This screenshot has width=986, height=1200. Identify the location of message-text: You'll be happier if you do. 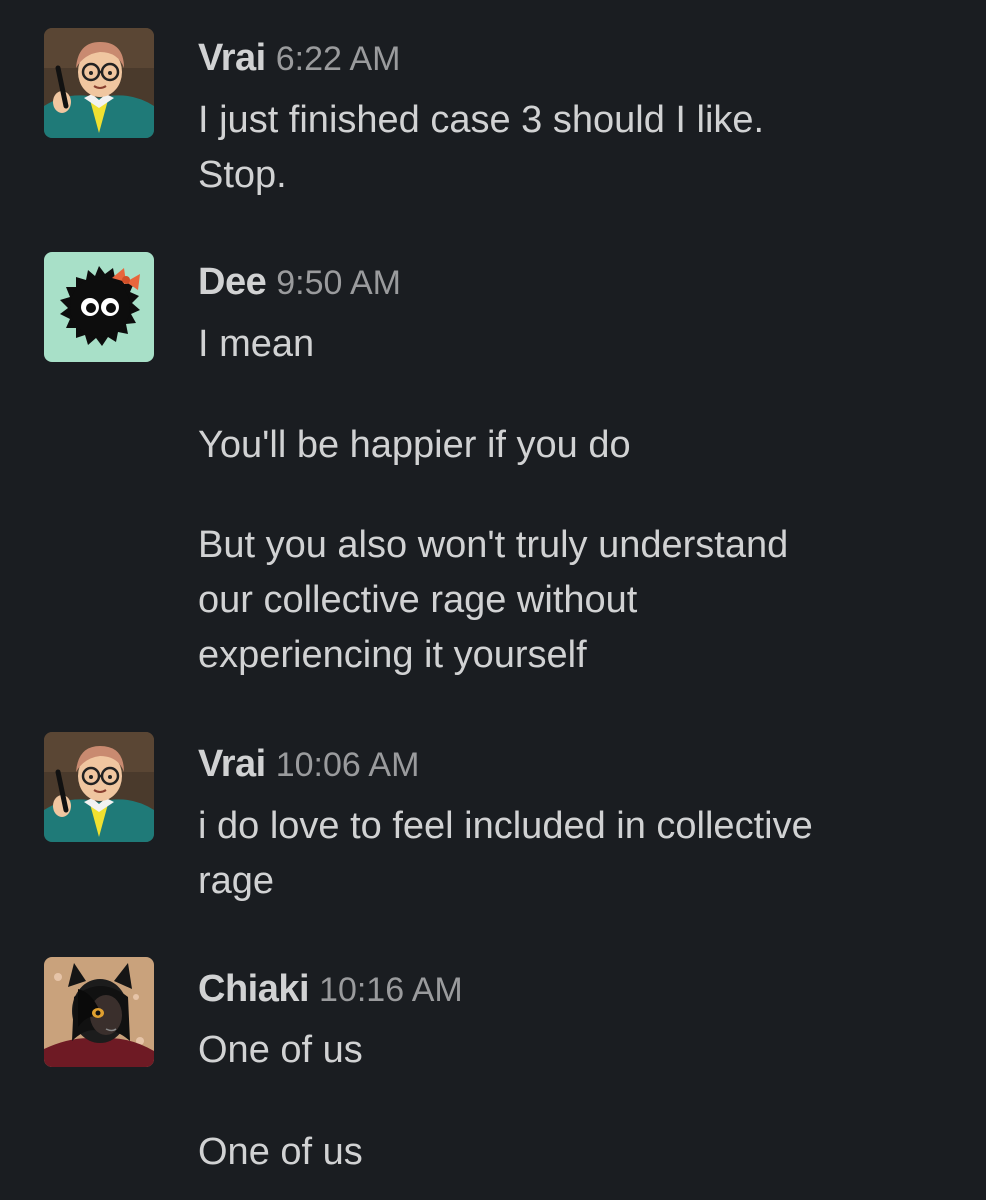
(414, 445).